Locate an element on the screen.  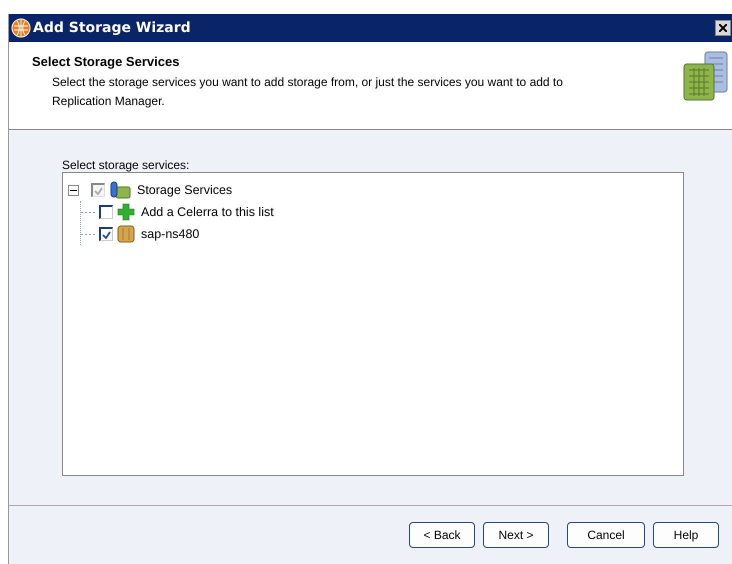
wizard-button: Next > is located at coordinates (516, 535).